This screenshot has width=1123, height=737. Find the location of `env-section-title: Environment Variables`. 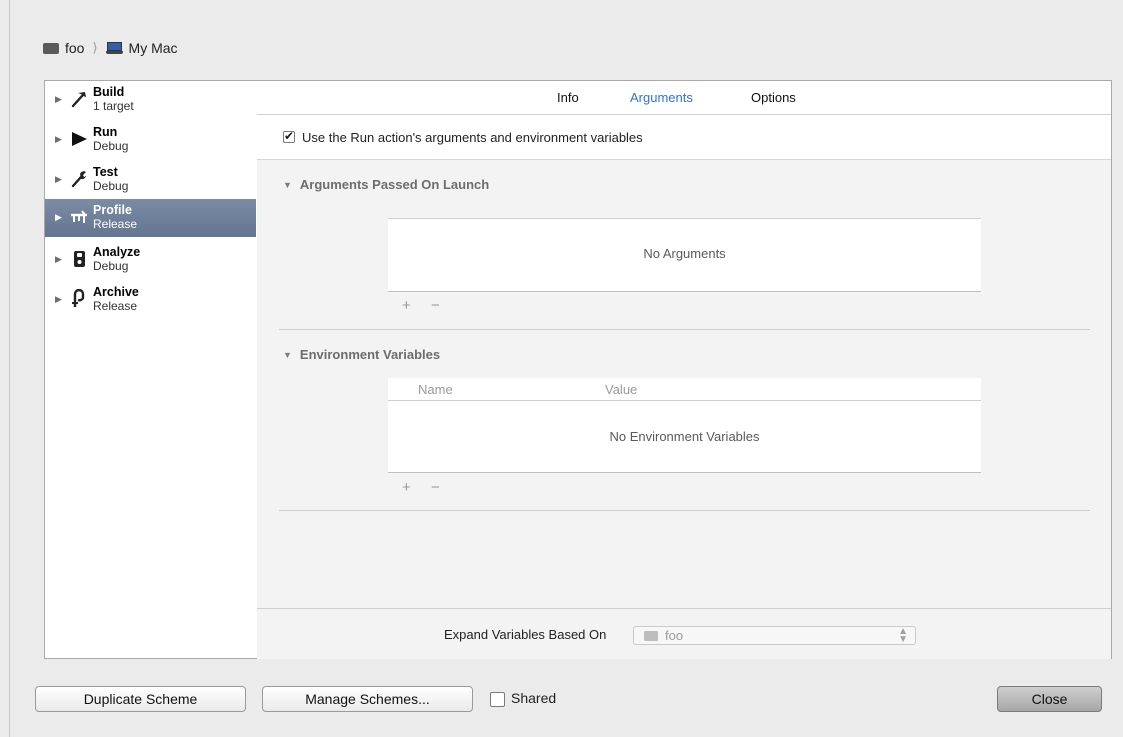

env-section-title: Environment Variables is located at coordinates (370, 354).